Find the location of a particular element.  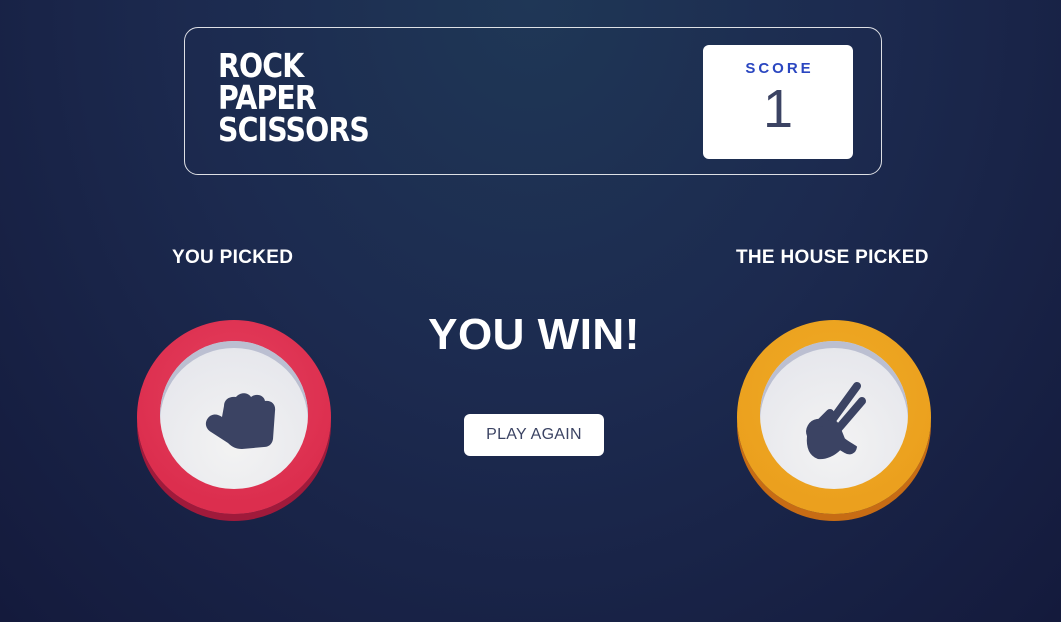

house-scissors-token is located at coordinates (834, 417).